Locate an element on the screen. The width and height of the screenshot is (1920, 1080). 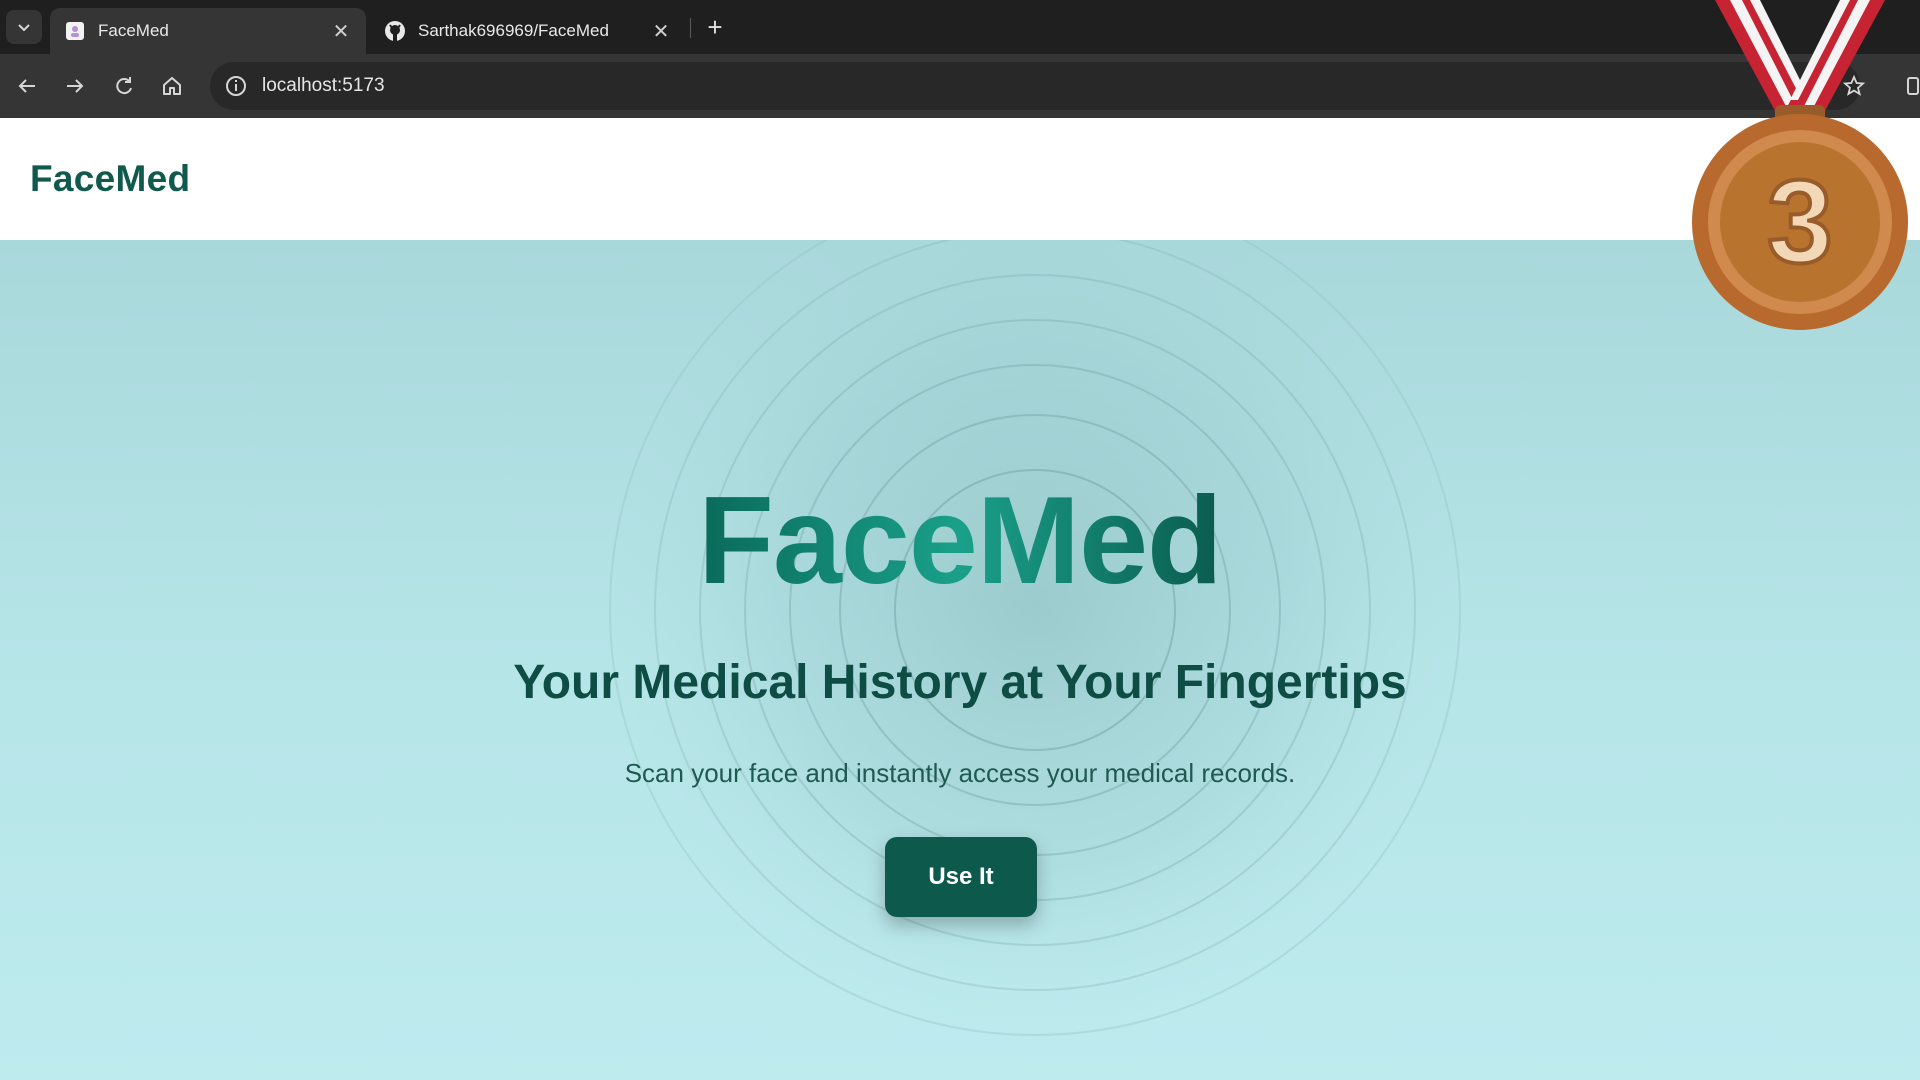
browser-toolbar: localhost:5173 is located at coordinates (960, 86).